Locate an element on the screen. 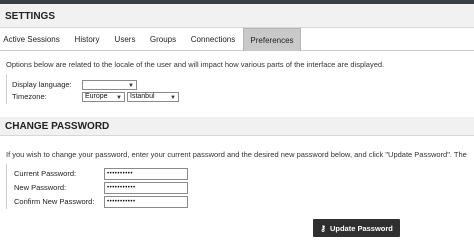  timezone-label: Timezone: is located at coordinates (29, 96).